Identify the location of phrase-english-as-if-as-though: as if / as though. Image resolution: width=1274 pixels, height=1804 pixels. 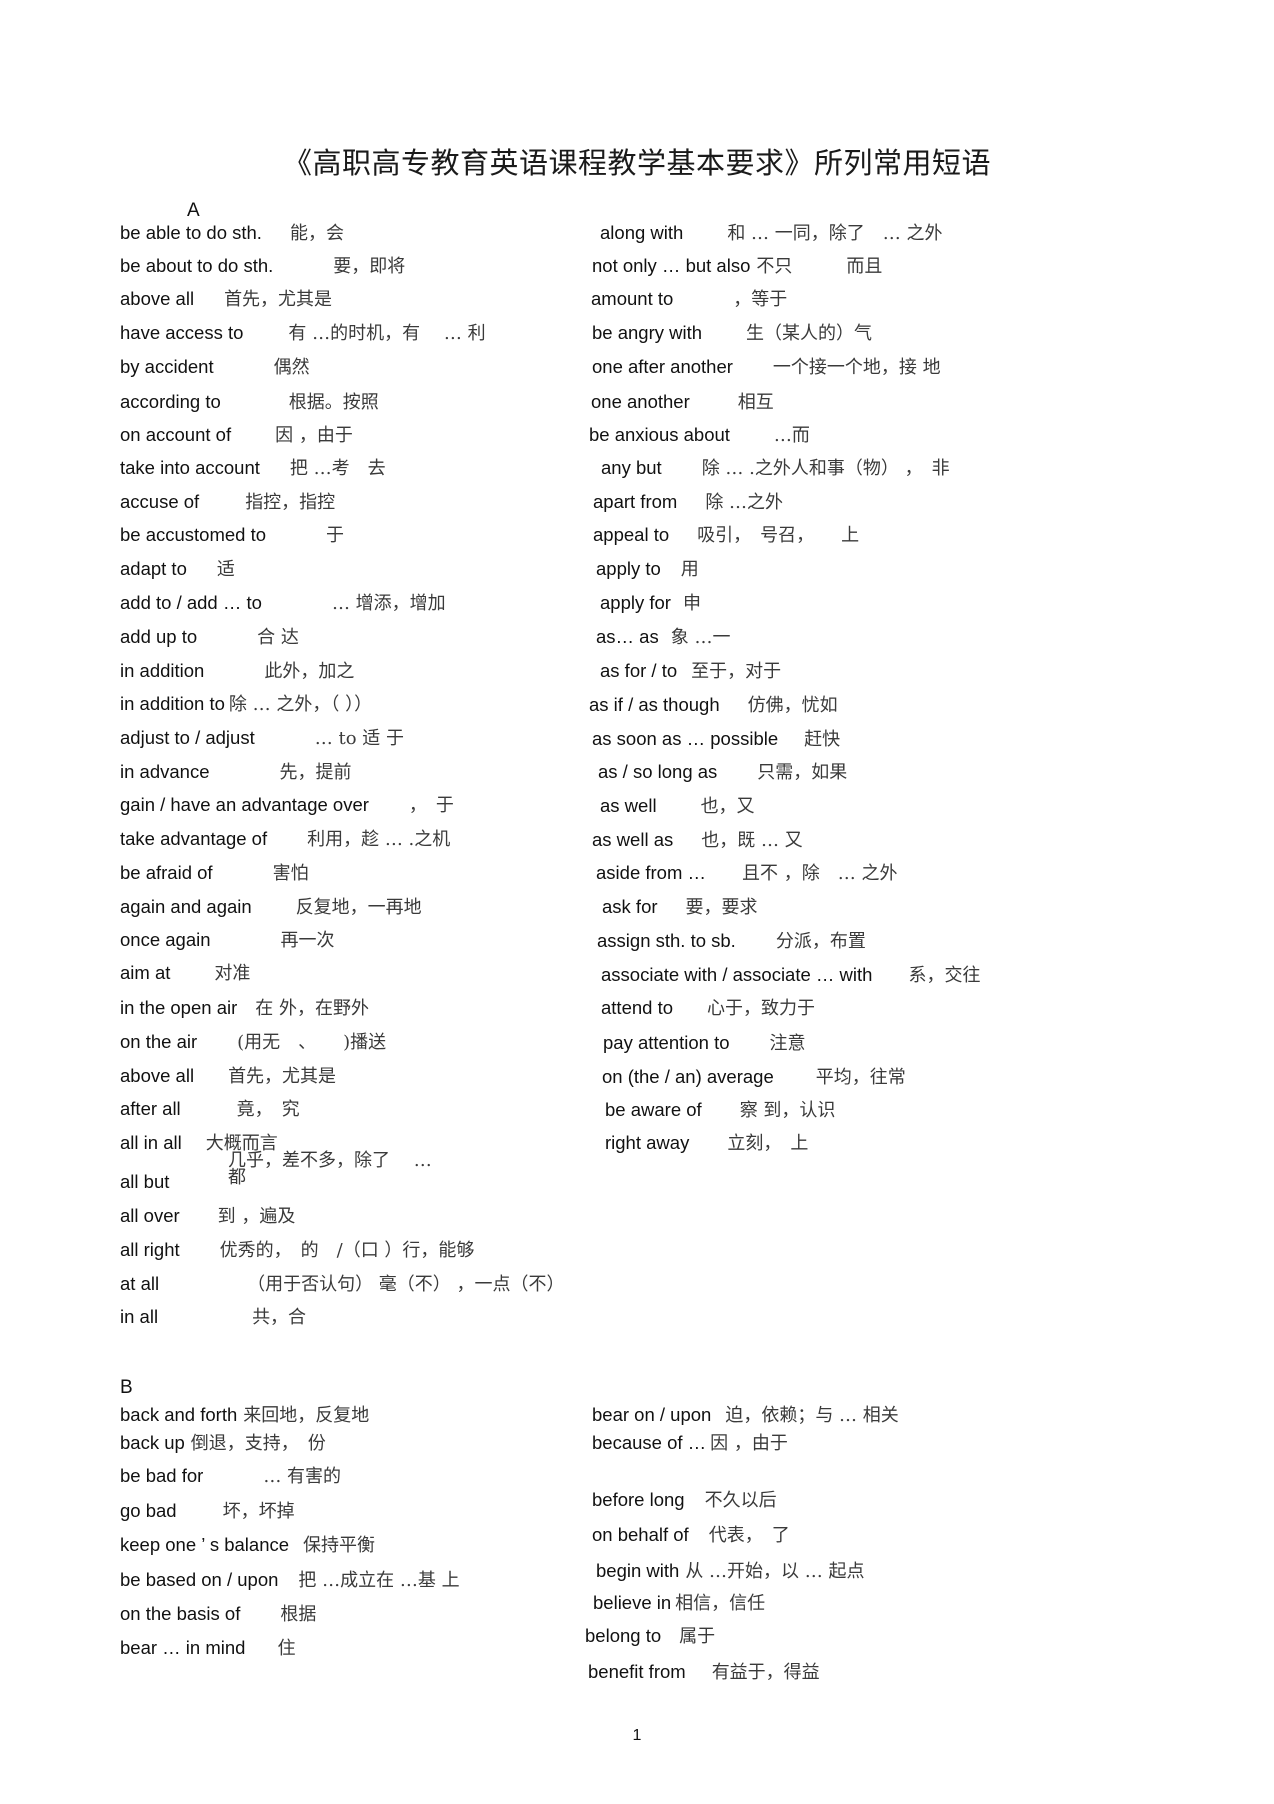
(654, 704).